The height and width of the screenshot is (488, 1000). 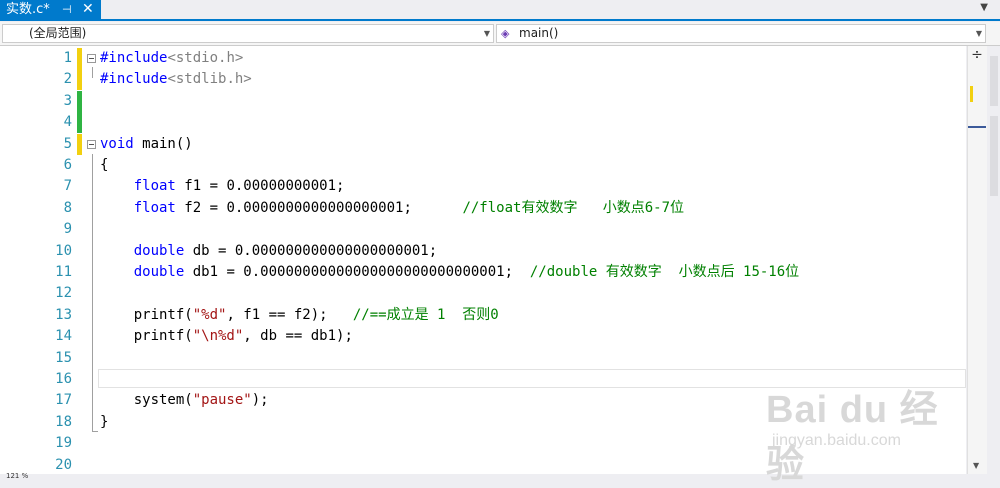 What do you see at coordinates (483, 443) in the screenshot?
I see `code-line: 19` at bounding box center [483, 443].